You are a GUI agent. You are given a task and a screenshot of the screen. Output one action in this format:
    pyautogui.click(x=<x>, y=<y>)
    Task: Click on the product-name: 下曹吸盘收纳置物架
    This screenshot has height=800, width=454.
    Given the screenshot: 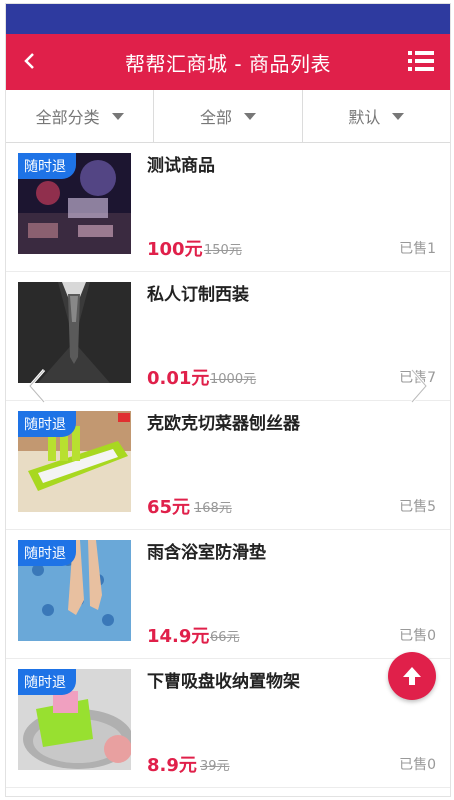 What is the action you would take?
    pyautogui.click(x=223, y=682)
    